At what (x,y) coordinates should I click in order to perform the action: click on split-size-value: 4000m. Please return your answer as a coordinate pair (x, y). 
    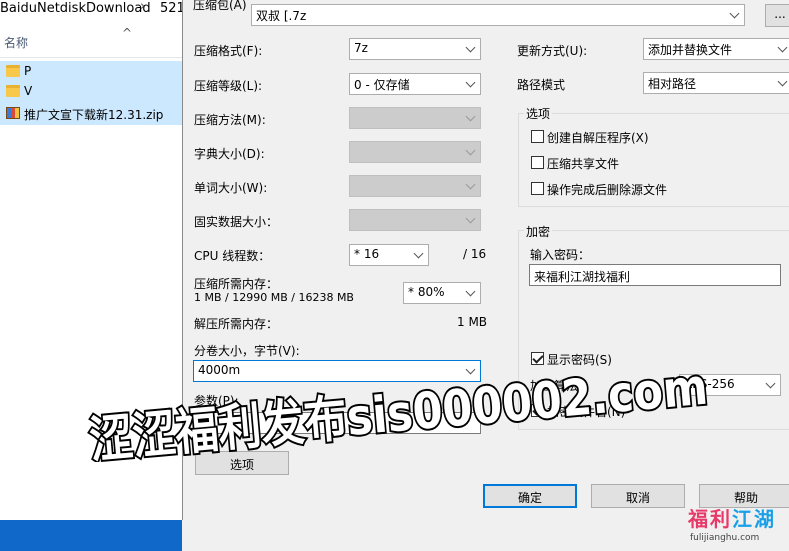
    Looking at the image, I should click on (219, 370).